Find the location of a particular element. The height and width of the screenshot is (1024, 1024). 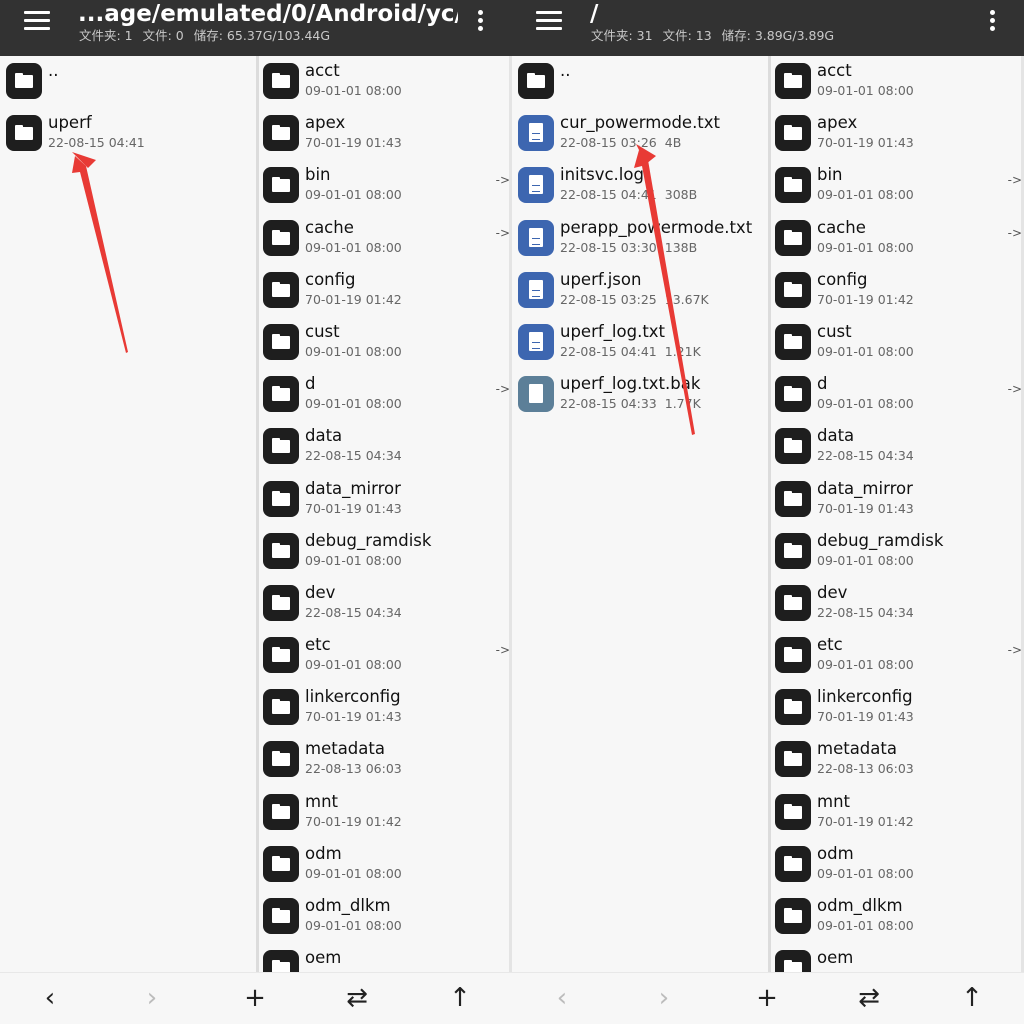

item-name: bin is located at coordinates (830, 175).